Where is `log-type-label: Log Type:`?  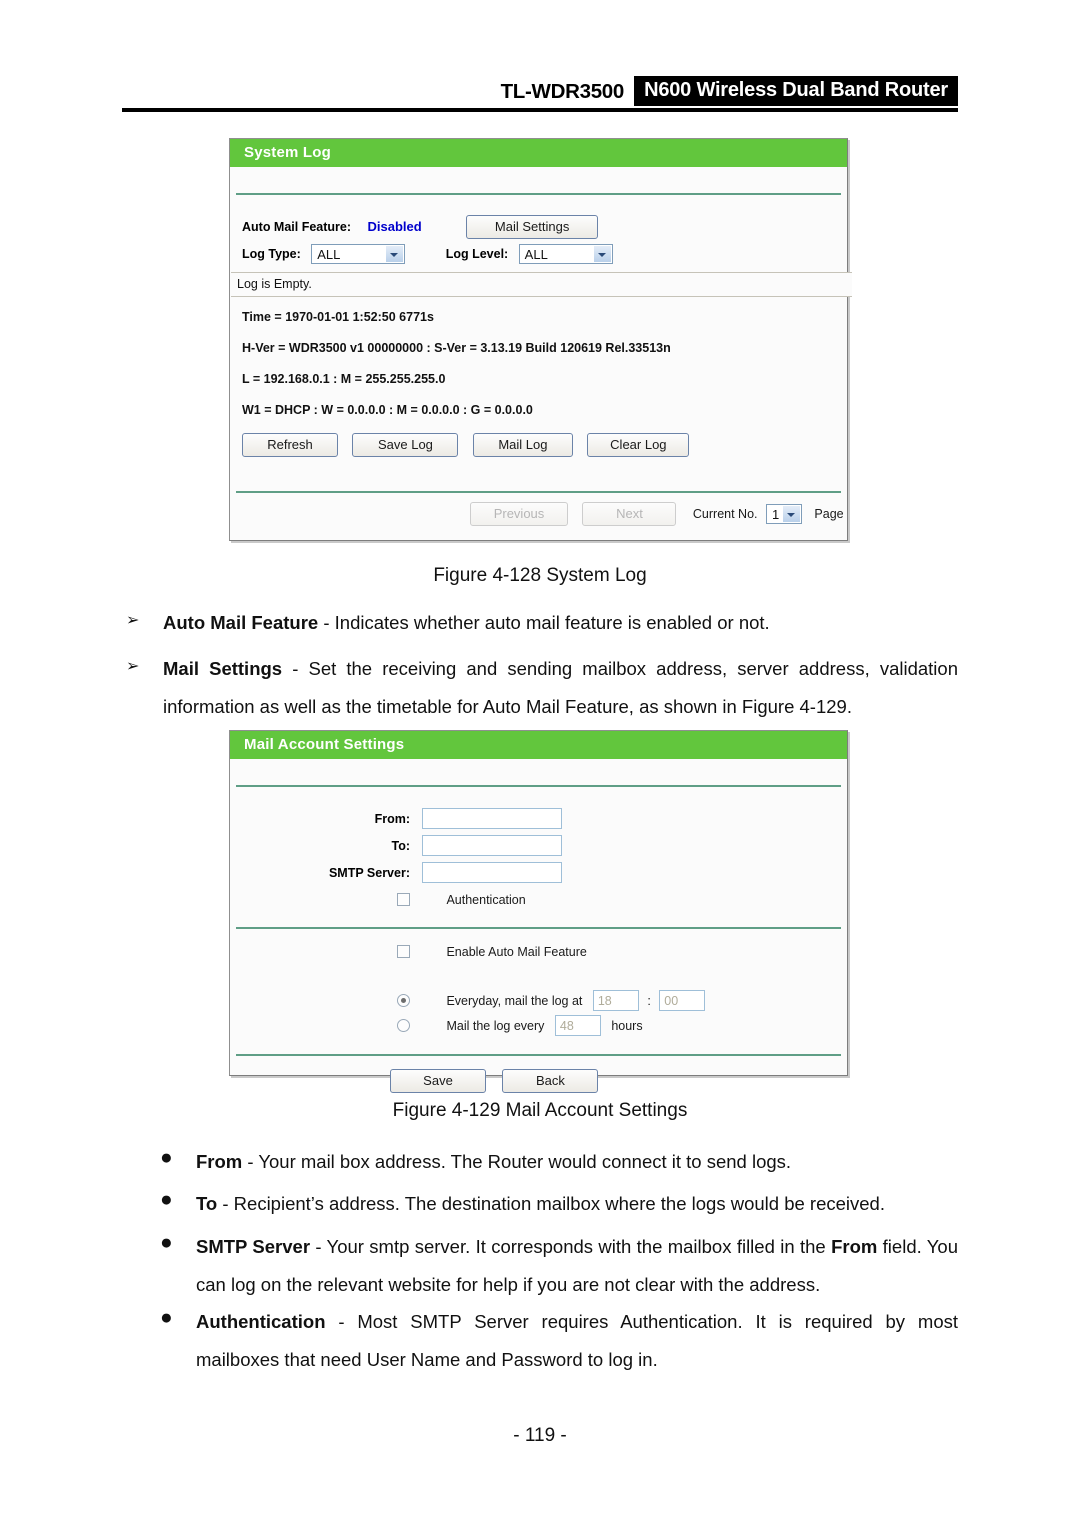 log-type-label: Log Type: is located at coordinates (271, 254).